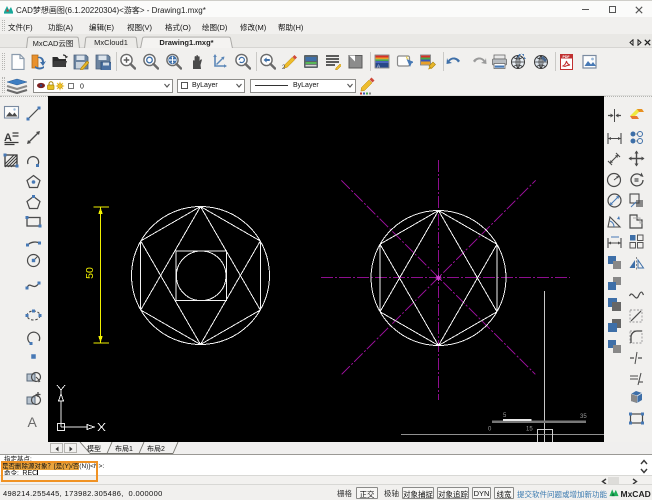 The image size is (652, 500). What do you see at coordinates (90, 273) in the screenshot?
I see `svg-text: 50` at bounding box center [90, 273].